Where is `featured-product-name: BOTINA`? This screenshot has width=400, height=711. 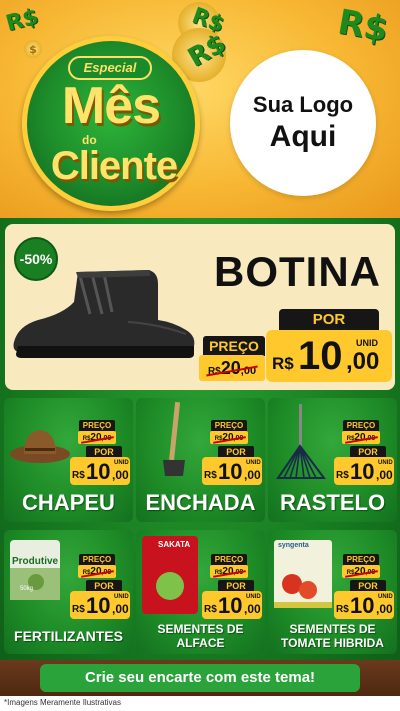
featured-product-name: BOTINA is located at coordinates (297, 271).